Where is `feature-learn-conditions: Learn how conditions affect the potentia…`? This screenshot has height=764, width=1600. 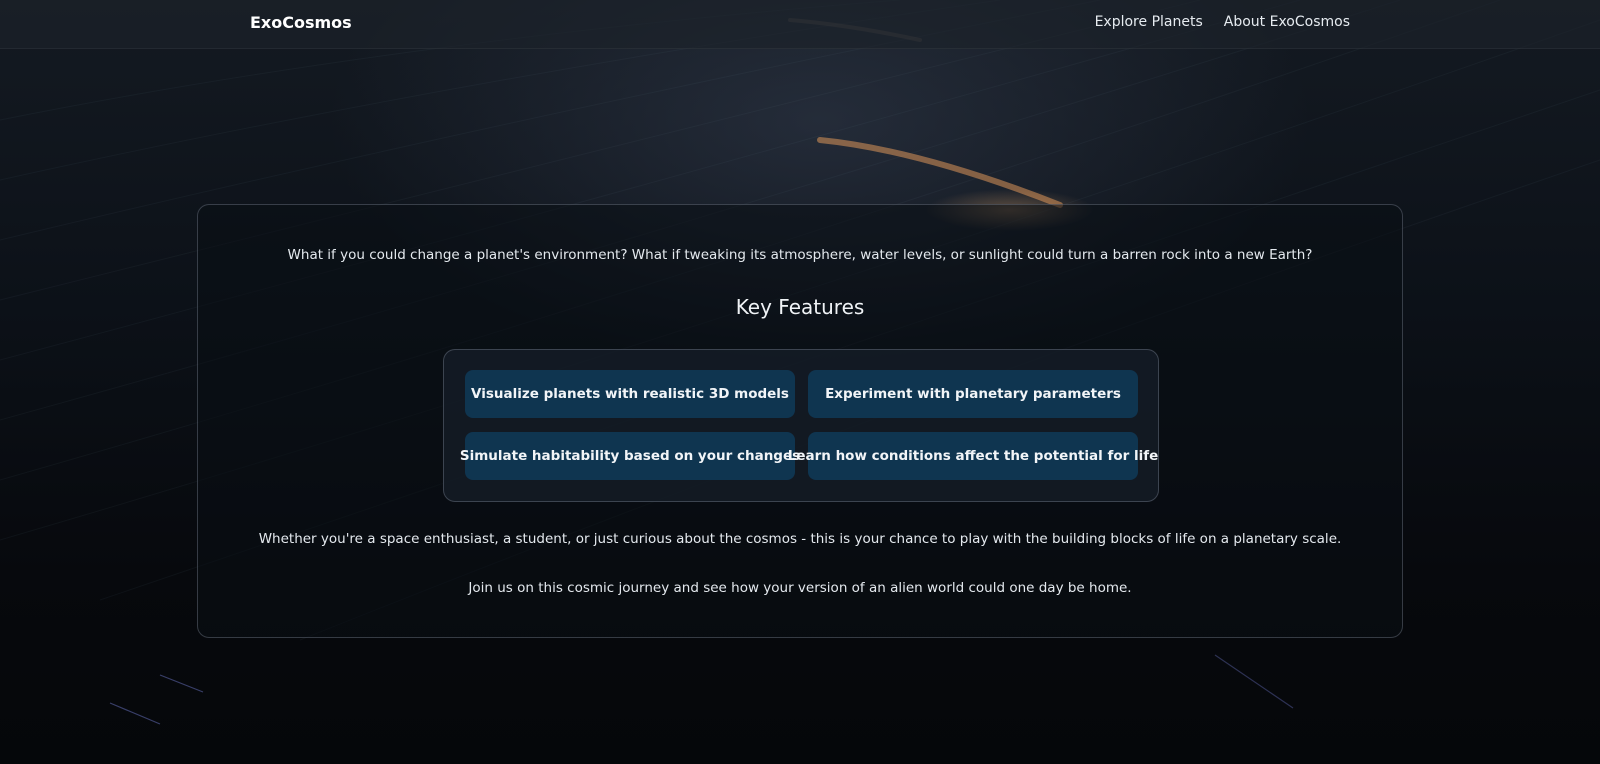
feature-learn-conditions: Learn how conditions affect the potentia… is located at coordinates (973, 456).